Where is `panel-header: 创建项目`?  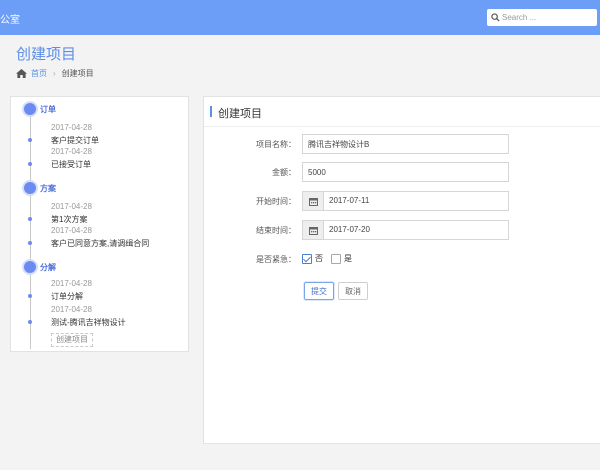 panel-header: 创建项目 is located at coordinates (402, 112).